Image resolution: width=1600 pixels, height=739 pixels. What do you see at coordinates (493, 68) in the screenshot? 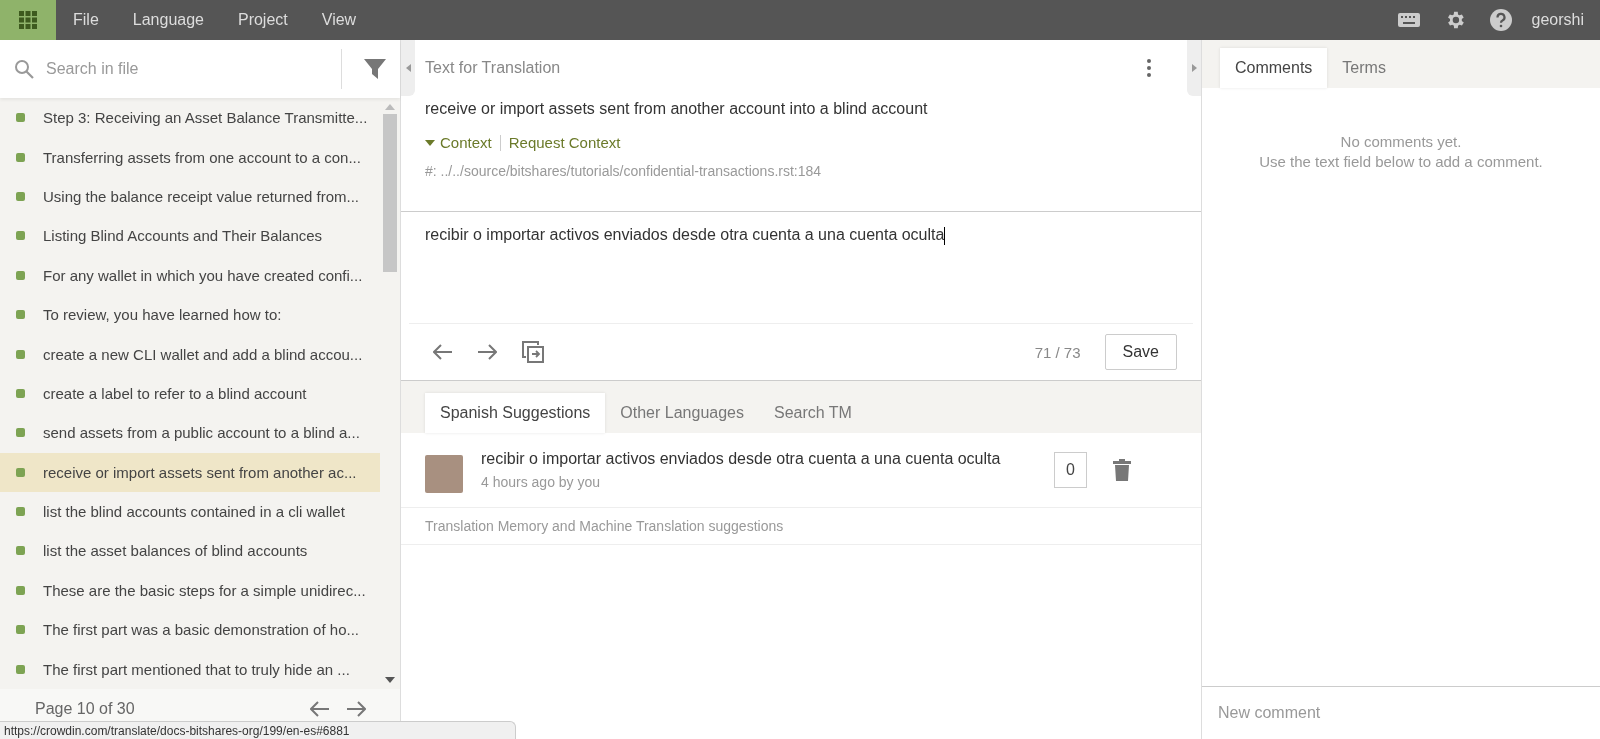
I see `panel-title: Text for Translation` at bounding box center [493, 68].